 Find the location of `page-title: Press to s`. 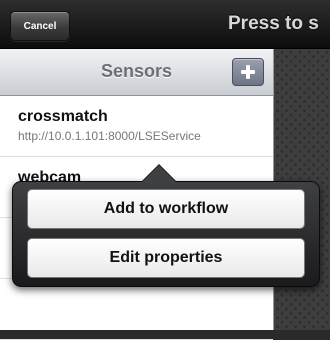

page-title: Press to s is located at coordinates (273, 23).